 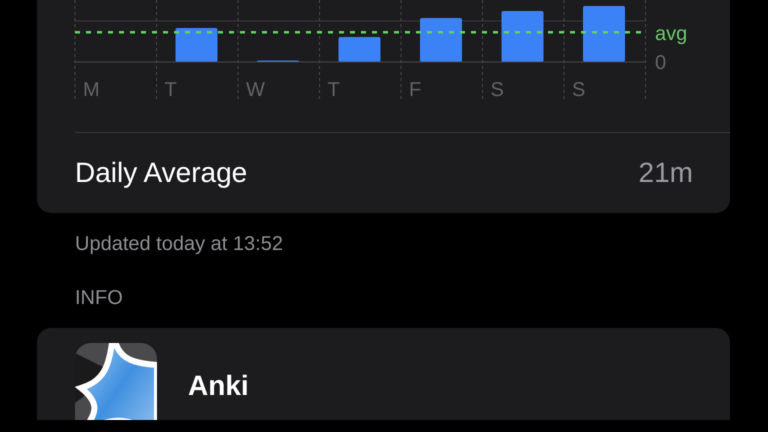 I want to click on app-name: Anki, so click(x=218, y=386).